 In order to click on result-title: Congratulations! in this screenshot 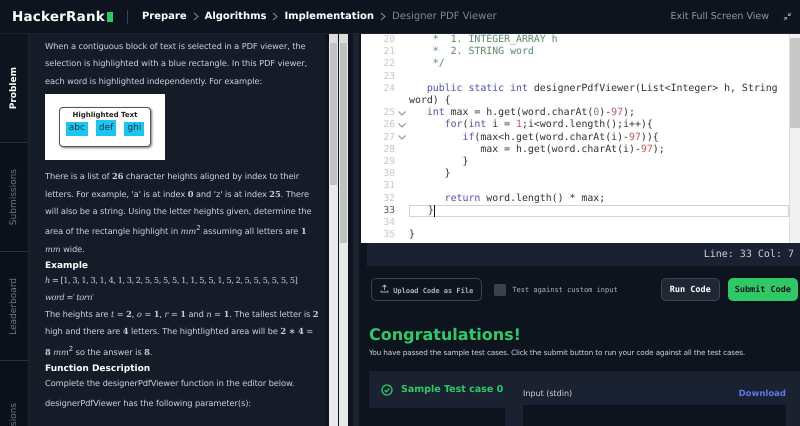, I will do `click(445, 335)`.